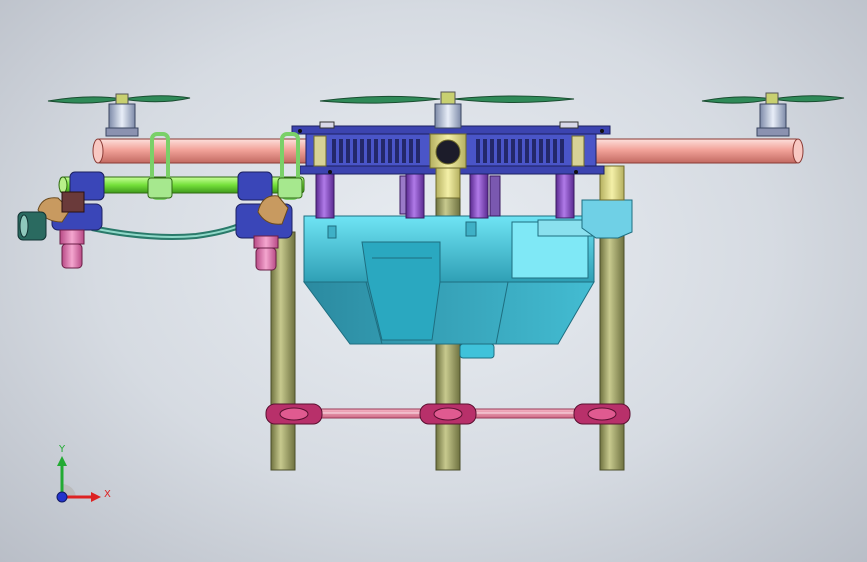 The image size is (867, 562). I want to click on spray-hose, so click(168, 230).